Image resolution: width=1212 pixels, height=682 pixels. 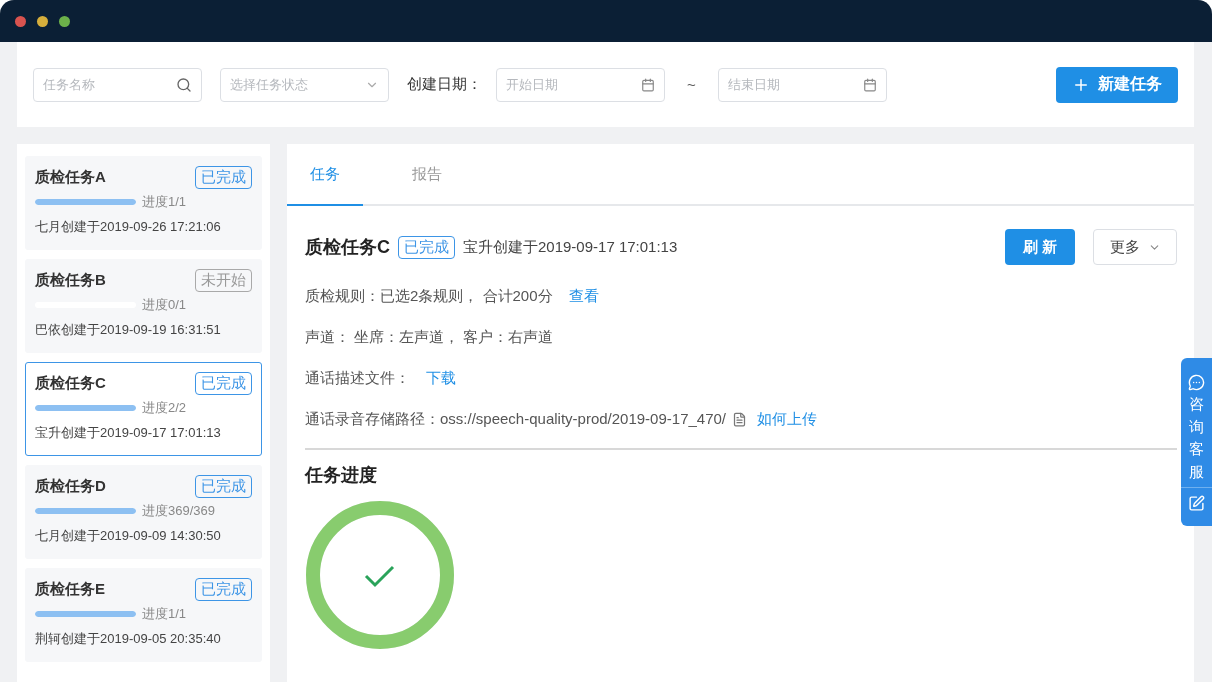 What do you see at coordinates (1039, 247) in the screenshot?
I see `refresh-button: 刷 新` at bounding box center [1039, 247].